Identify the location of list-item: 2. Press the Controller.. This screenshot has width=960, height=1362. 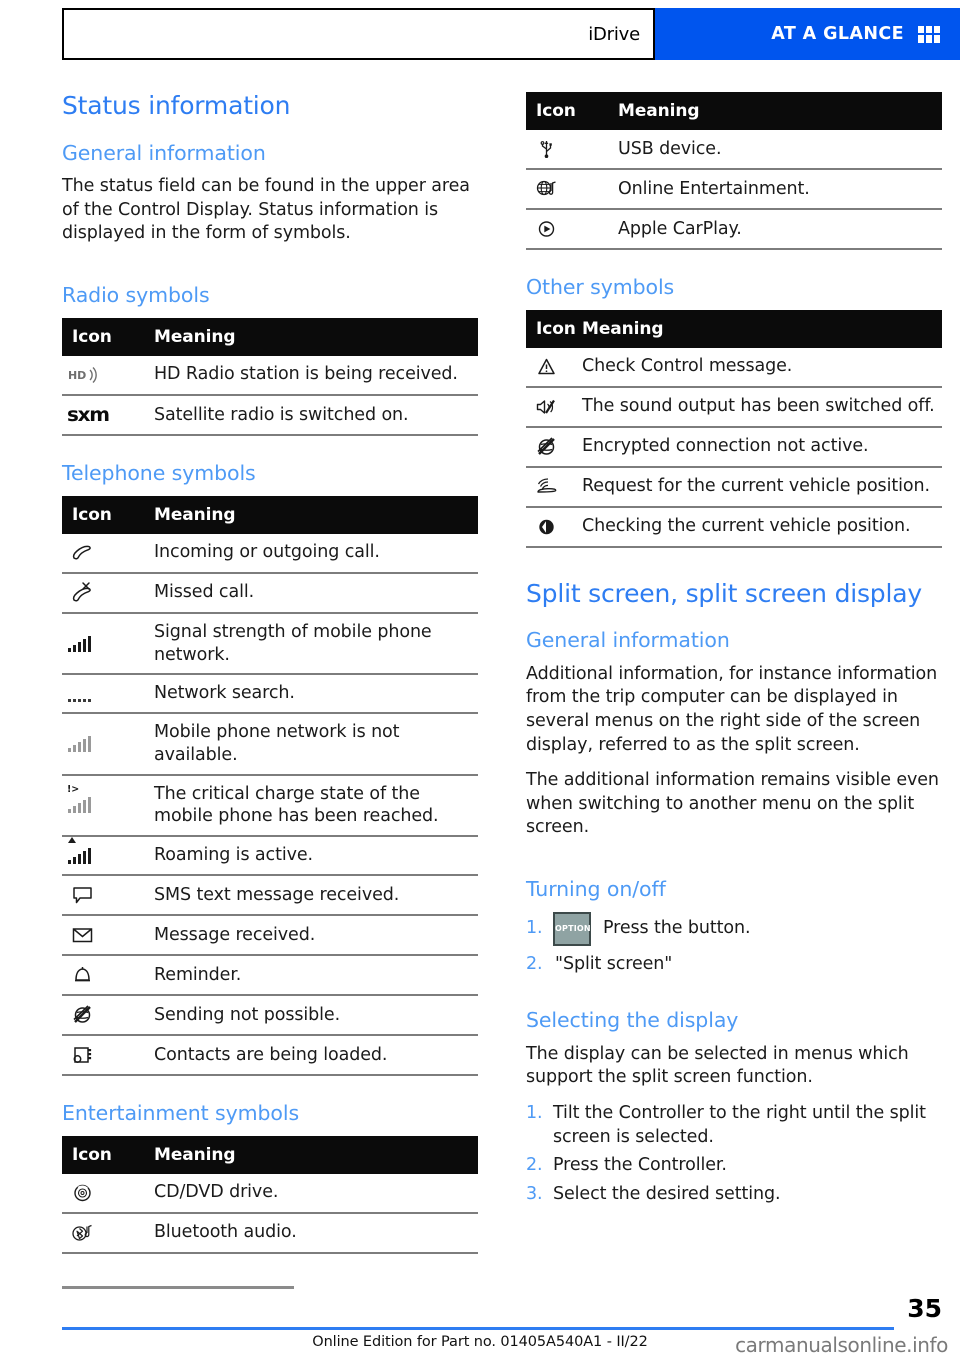
(734, 1166).